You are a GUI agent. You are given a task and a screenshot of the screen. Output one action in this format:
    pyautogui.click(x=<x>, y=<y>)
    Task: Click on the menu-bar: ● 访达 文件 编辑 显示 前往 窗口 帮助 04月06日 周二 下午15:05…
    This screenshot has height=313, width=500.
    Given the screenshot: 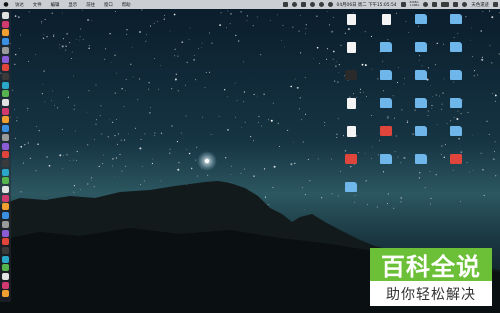 What is the action you would take?
    pyautogui.click(x=250, y=4)
    